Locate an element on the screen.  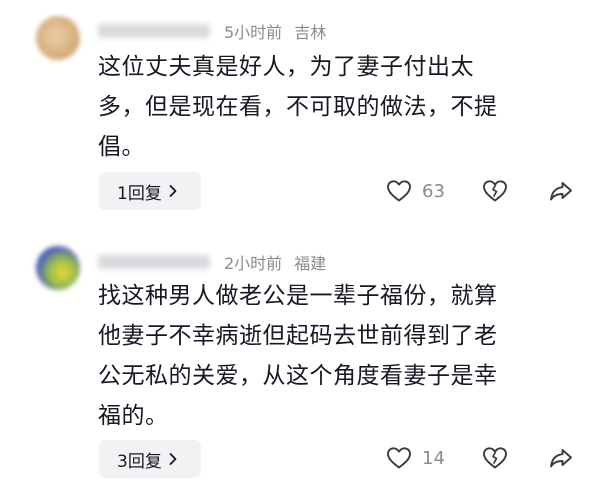
comment-time: 5小时前 is located at coordinates (253, 32).